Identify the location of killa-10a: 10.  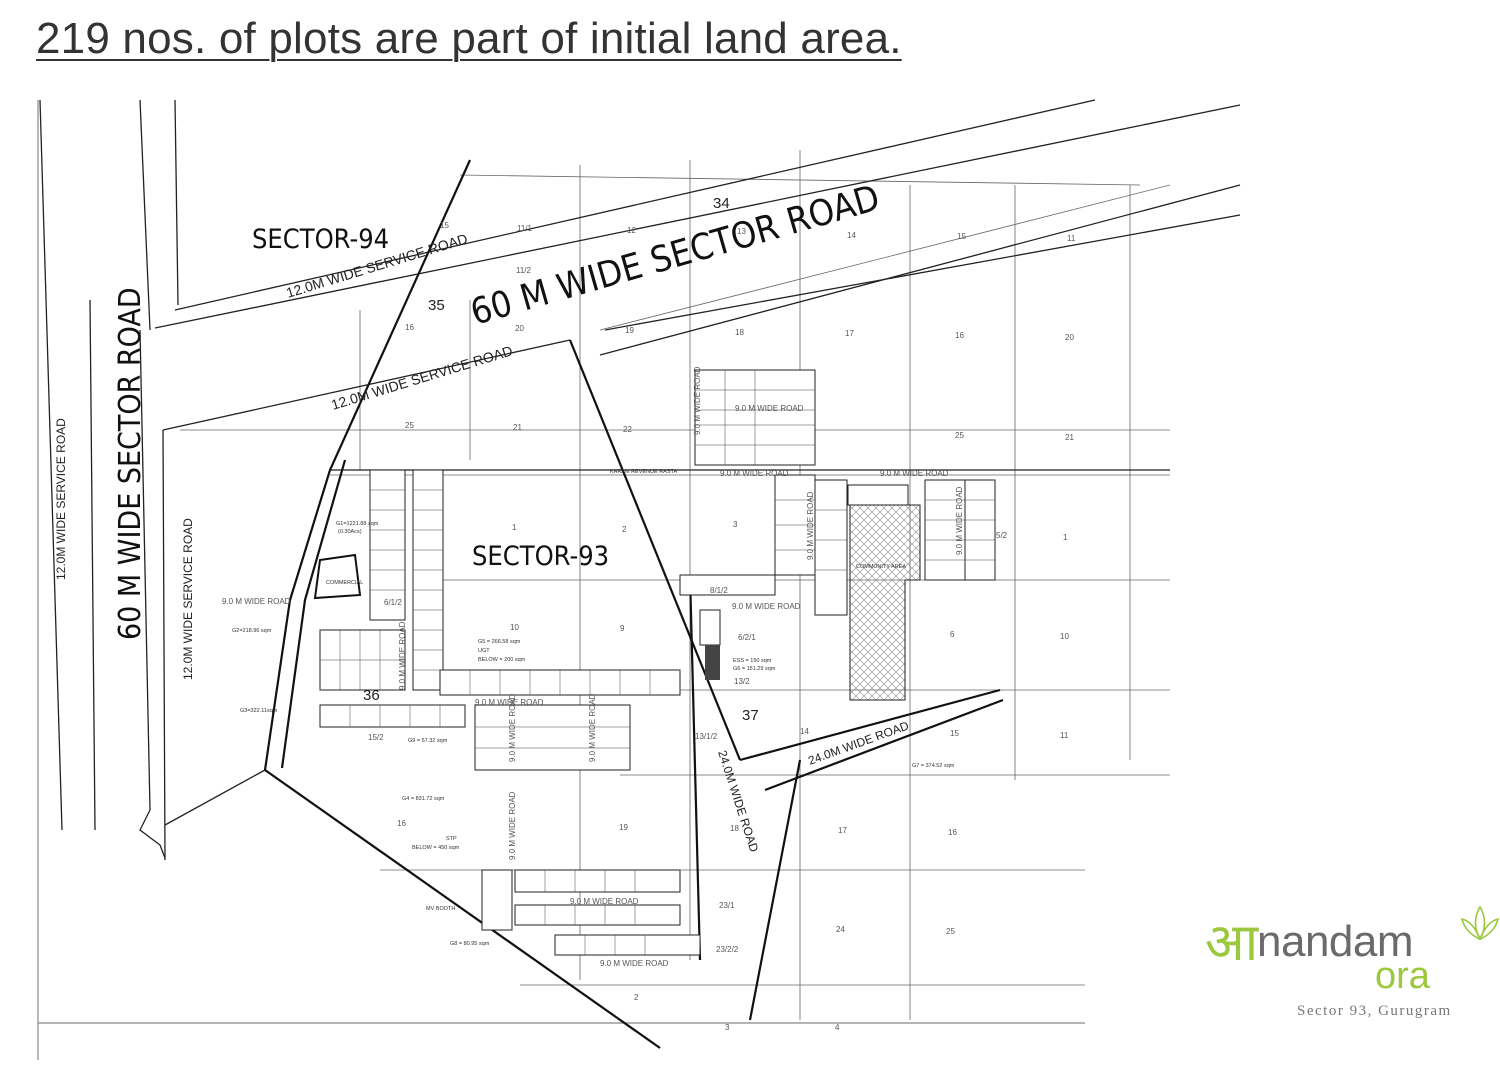
(514, 627).